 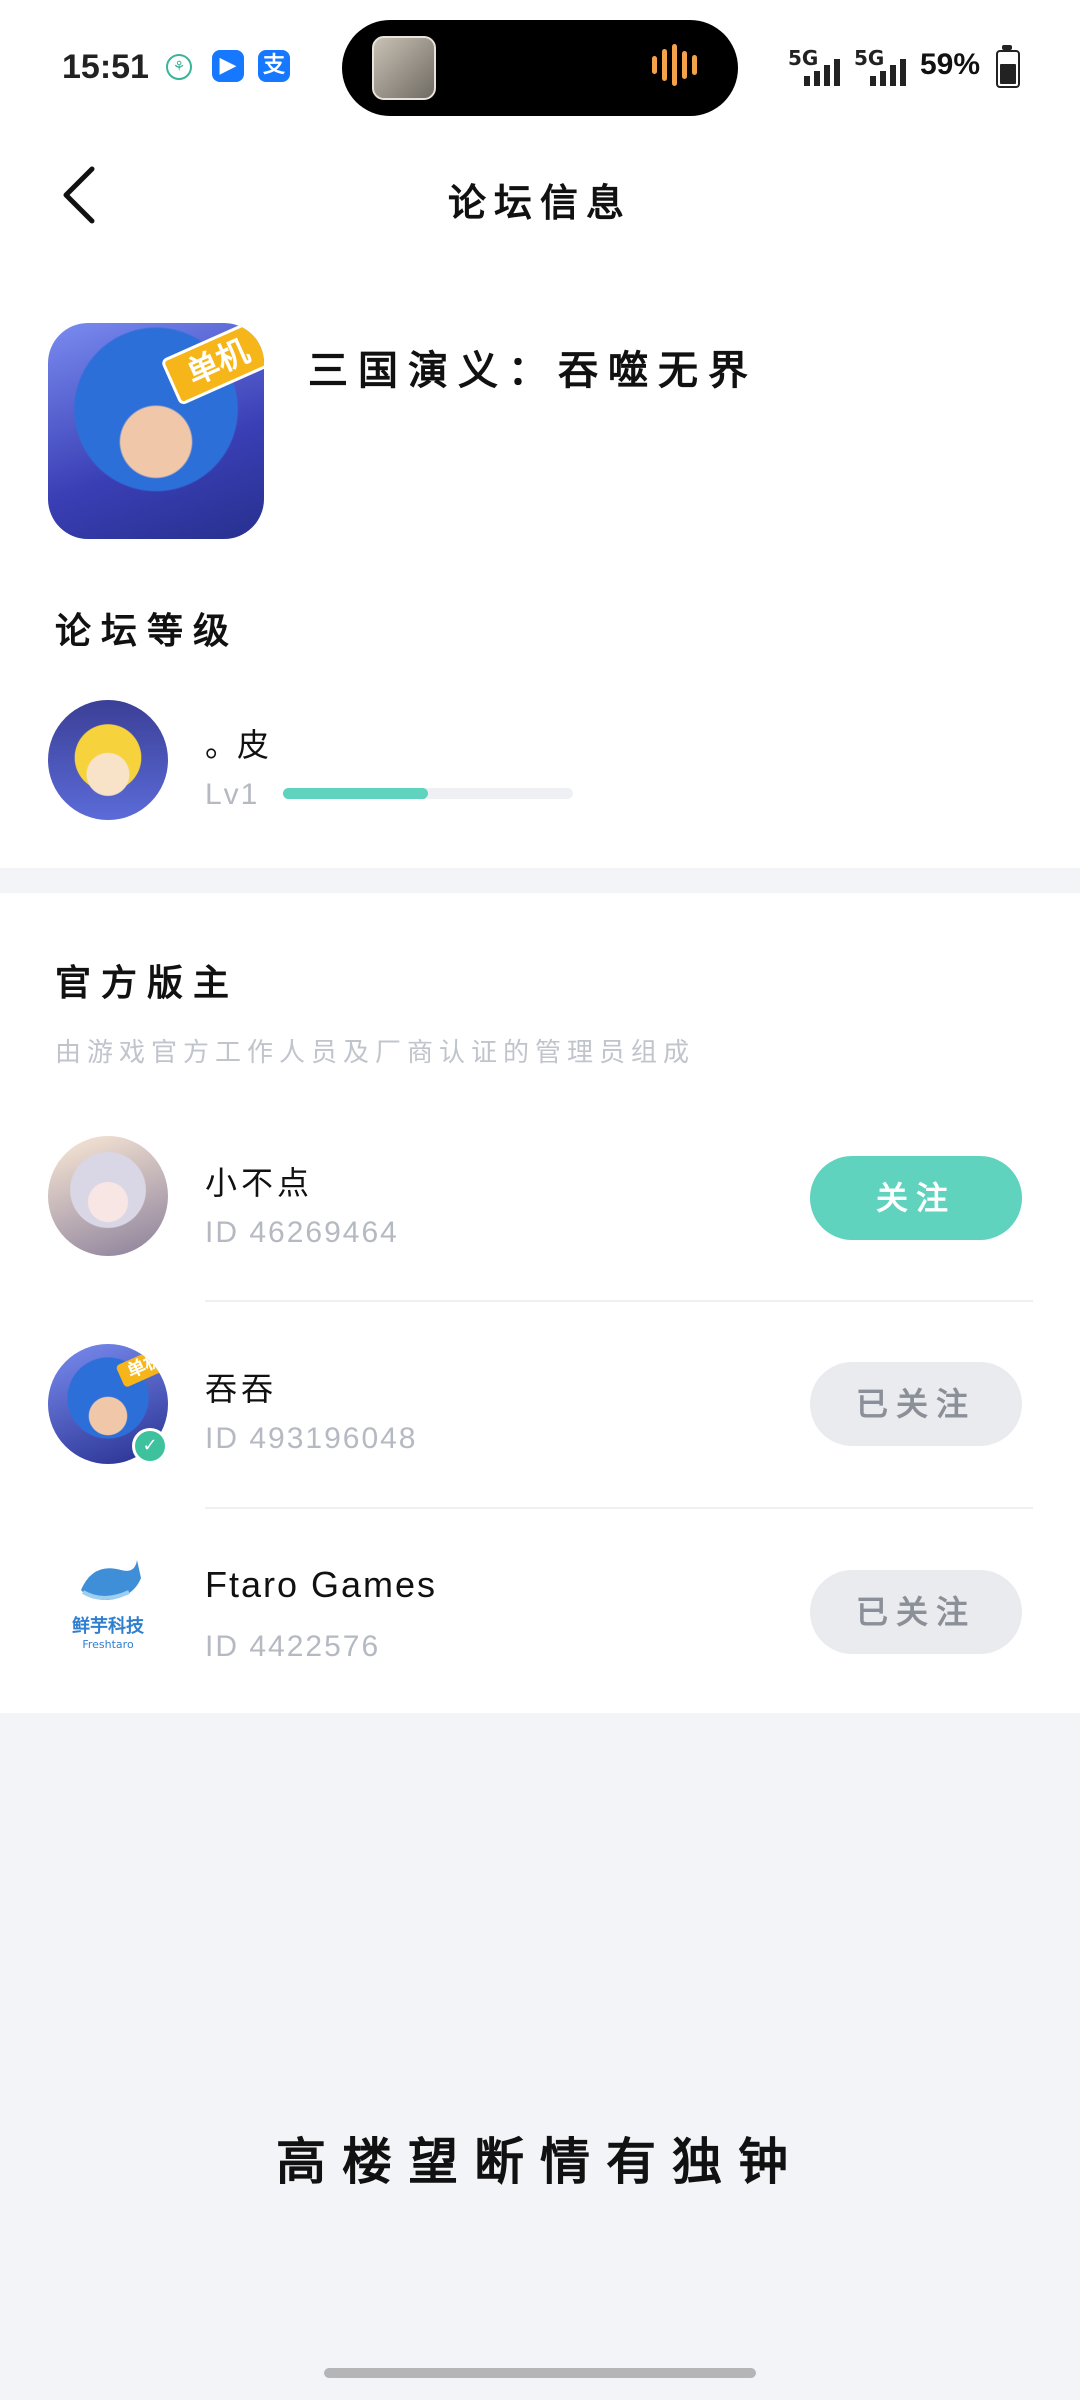 What do you see at coordinates (311, 1438) in the screenshot?
I see `moderator-id: ID 493196048` at bounding box center [311, 1438].